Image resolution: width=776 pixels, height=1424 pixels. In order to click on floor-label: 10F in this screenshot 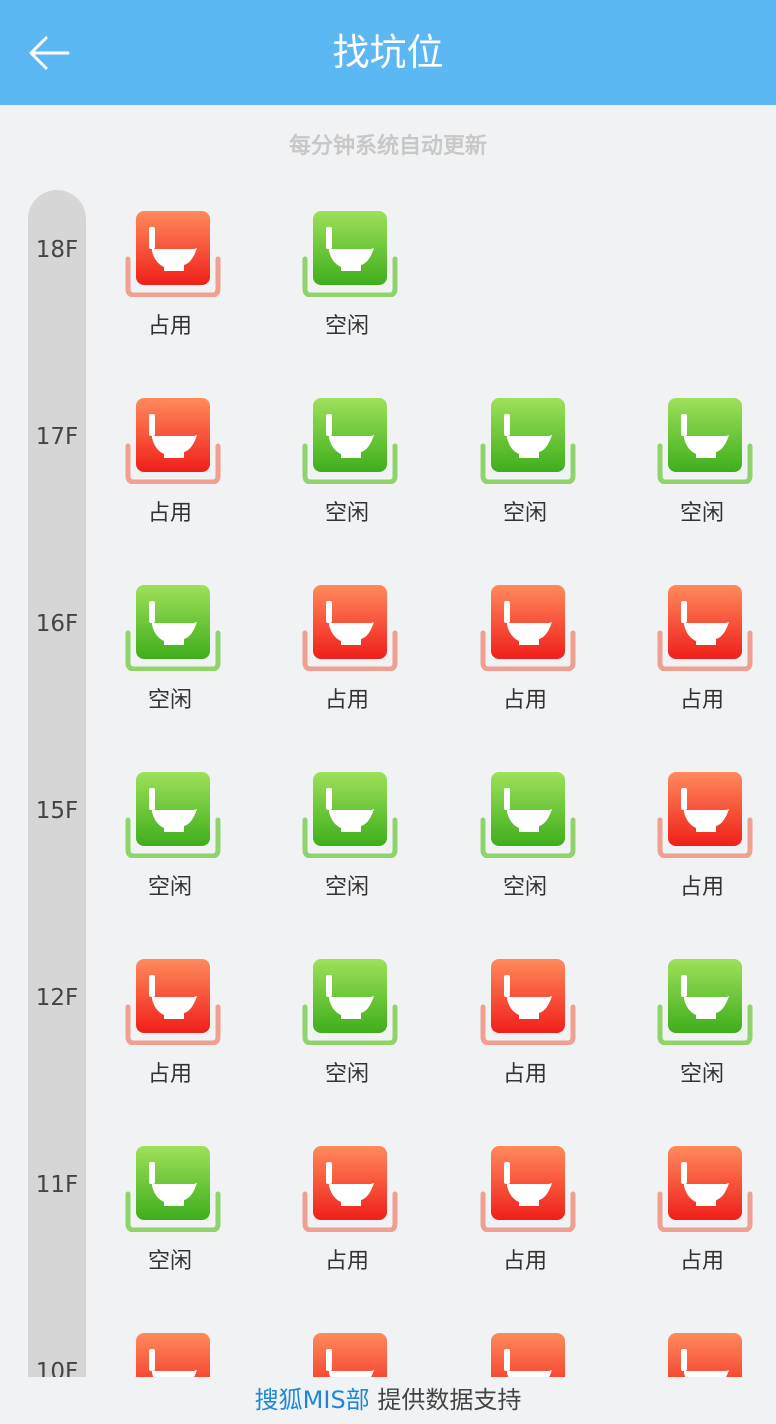, I will do `click(57, 1368)`.